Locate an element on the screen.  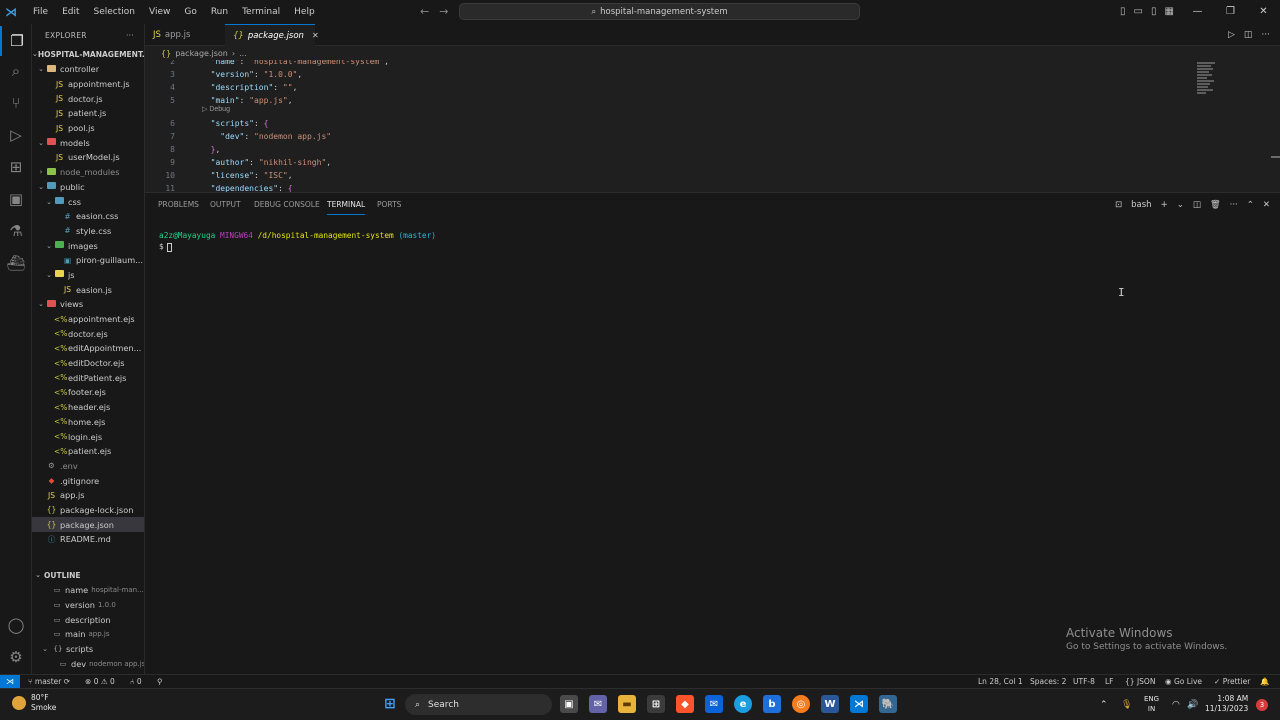
menu-go: Go is located at coordinates (190, 12).